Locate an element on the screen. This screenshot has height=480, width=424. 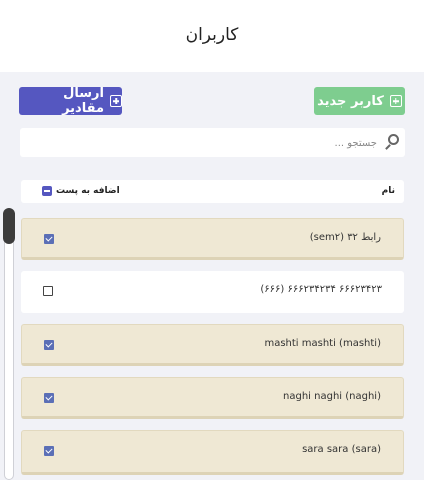
row-user-name: (mashti) mashti mashti is located at coordinates (322, 343).